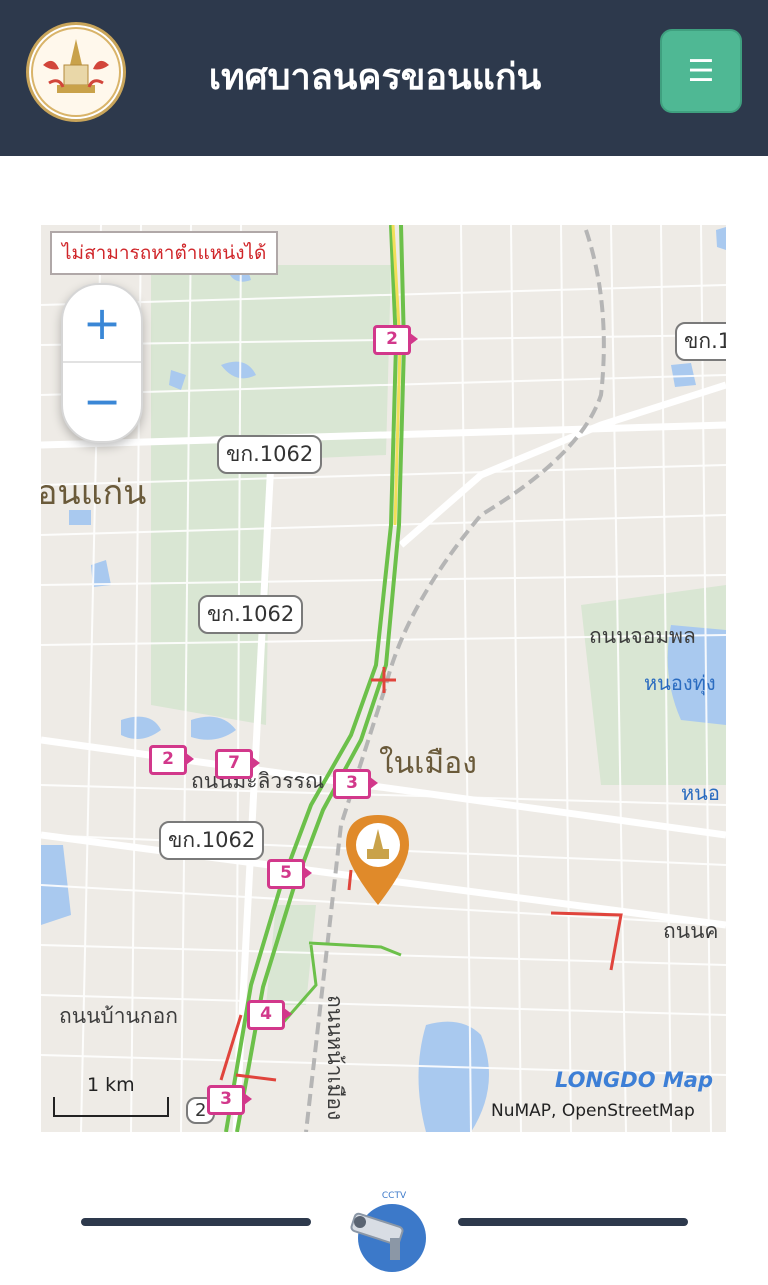 The image size is (768, 1285). What do you see at coordinates (642, 636) in the screenshot?
I see `street-label: ถนนจอมพล` at bounding box center [642, 636].